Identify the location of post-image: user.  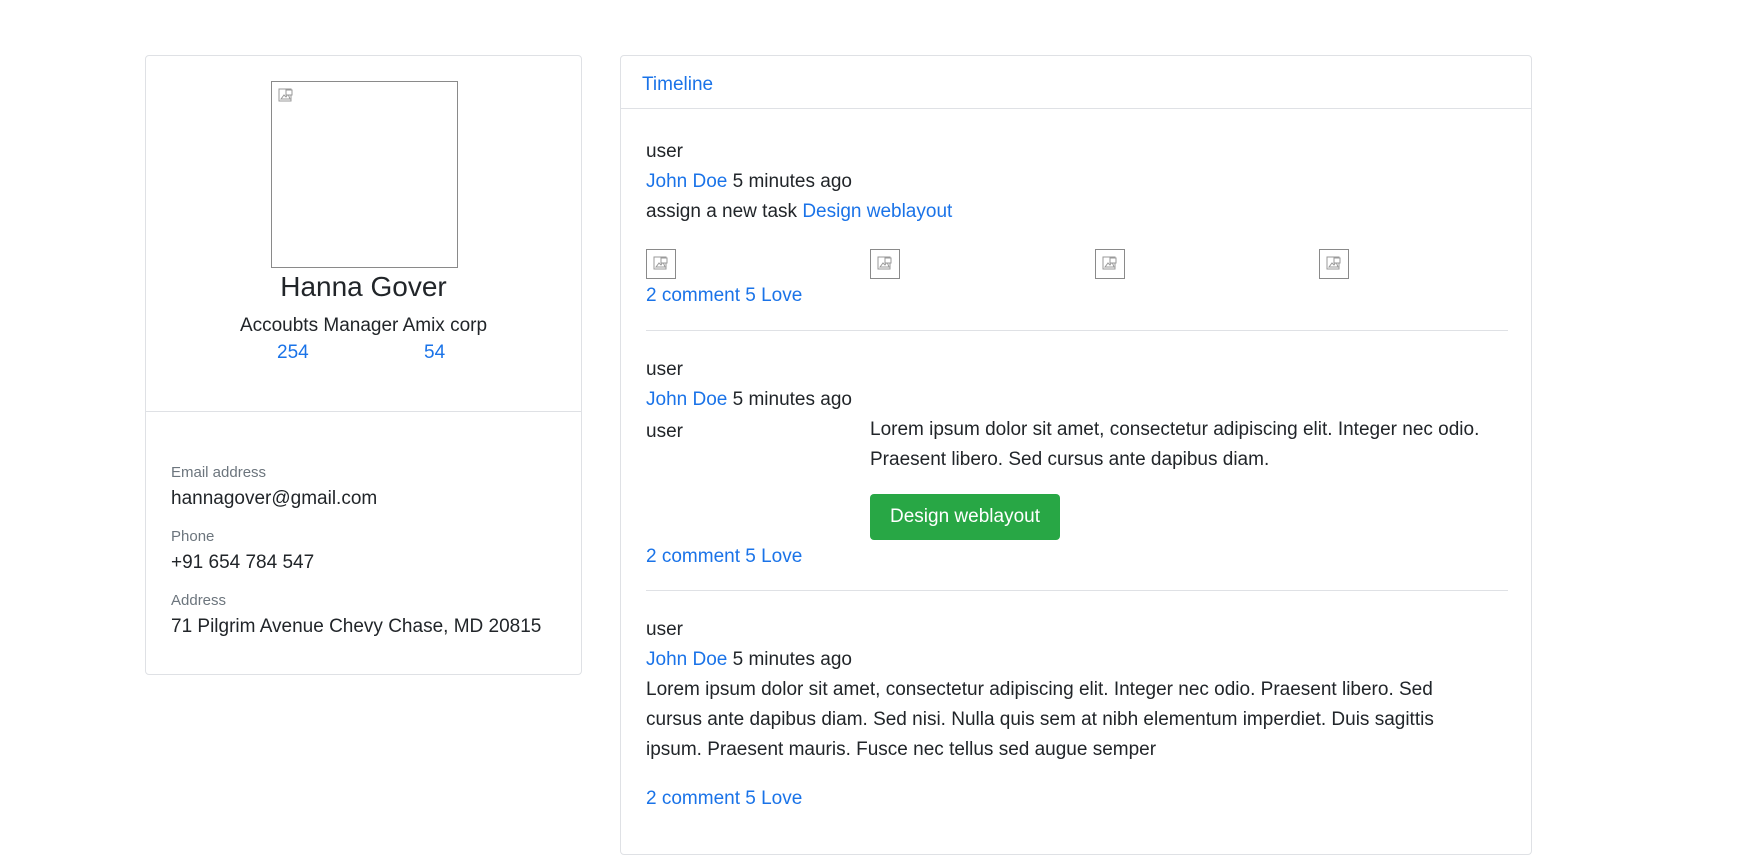
(664, 431).